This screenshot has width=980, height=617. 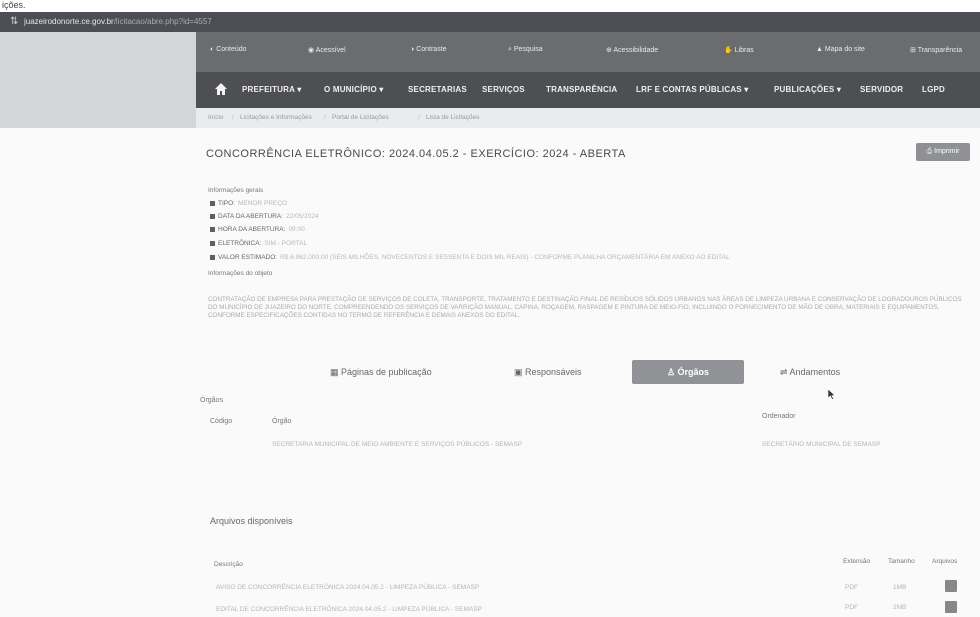 I want to click on acc-item-label: Acessibilidade, so click(x=636, y=50).